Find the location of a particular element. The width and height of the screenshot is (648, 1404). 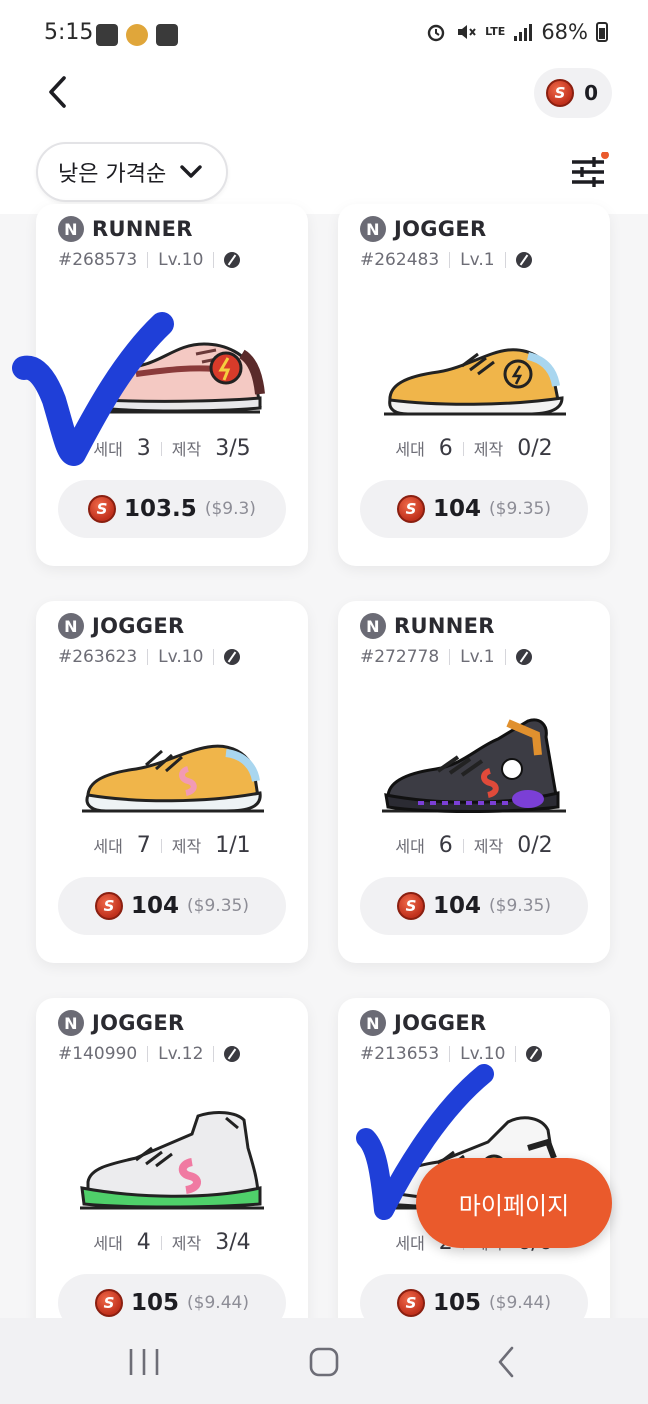

filter-icon is located at coordinates (590, 172).